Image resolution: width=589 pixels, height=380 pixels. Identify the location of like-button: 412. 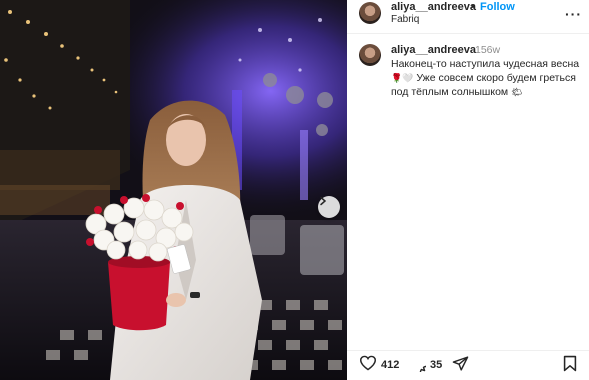
(379, 364).